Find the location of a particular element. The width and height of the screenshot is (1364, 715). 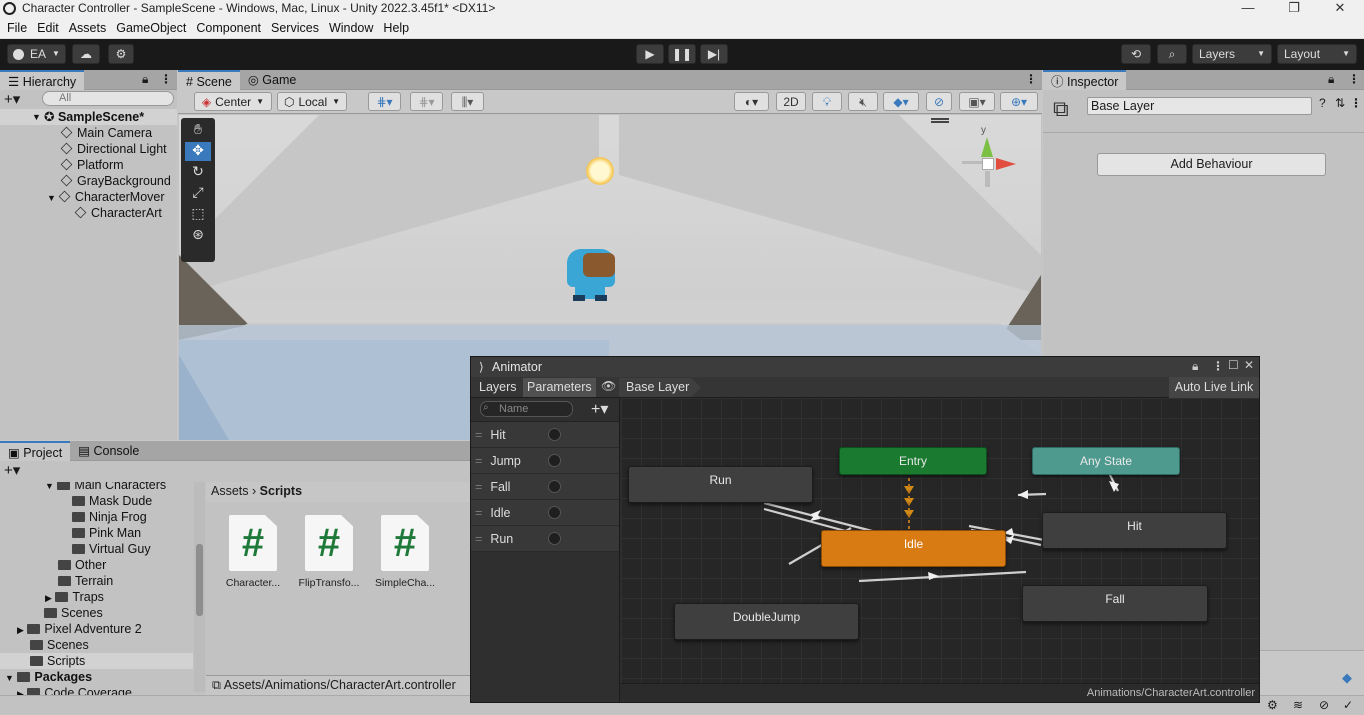

state-run: Run is located at coordinates (720, 484).